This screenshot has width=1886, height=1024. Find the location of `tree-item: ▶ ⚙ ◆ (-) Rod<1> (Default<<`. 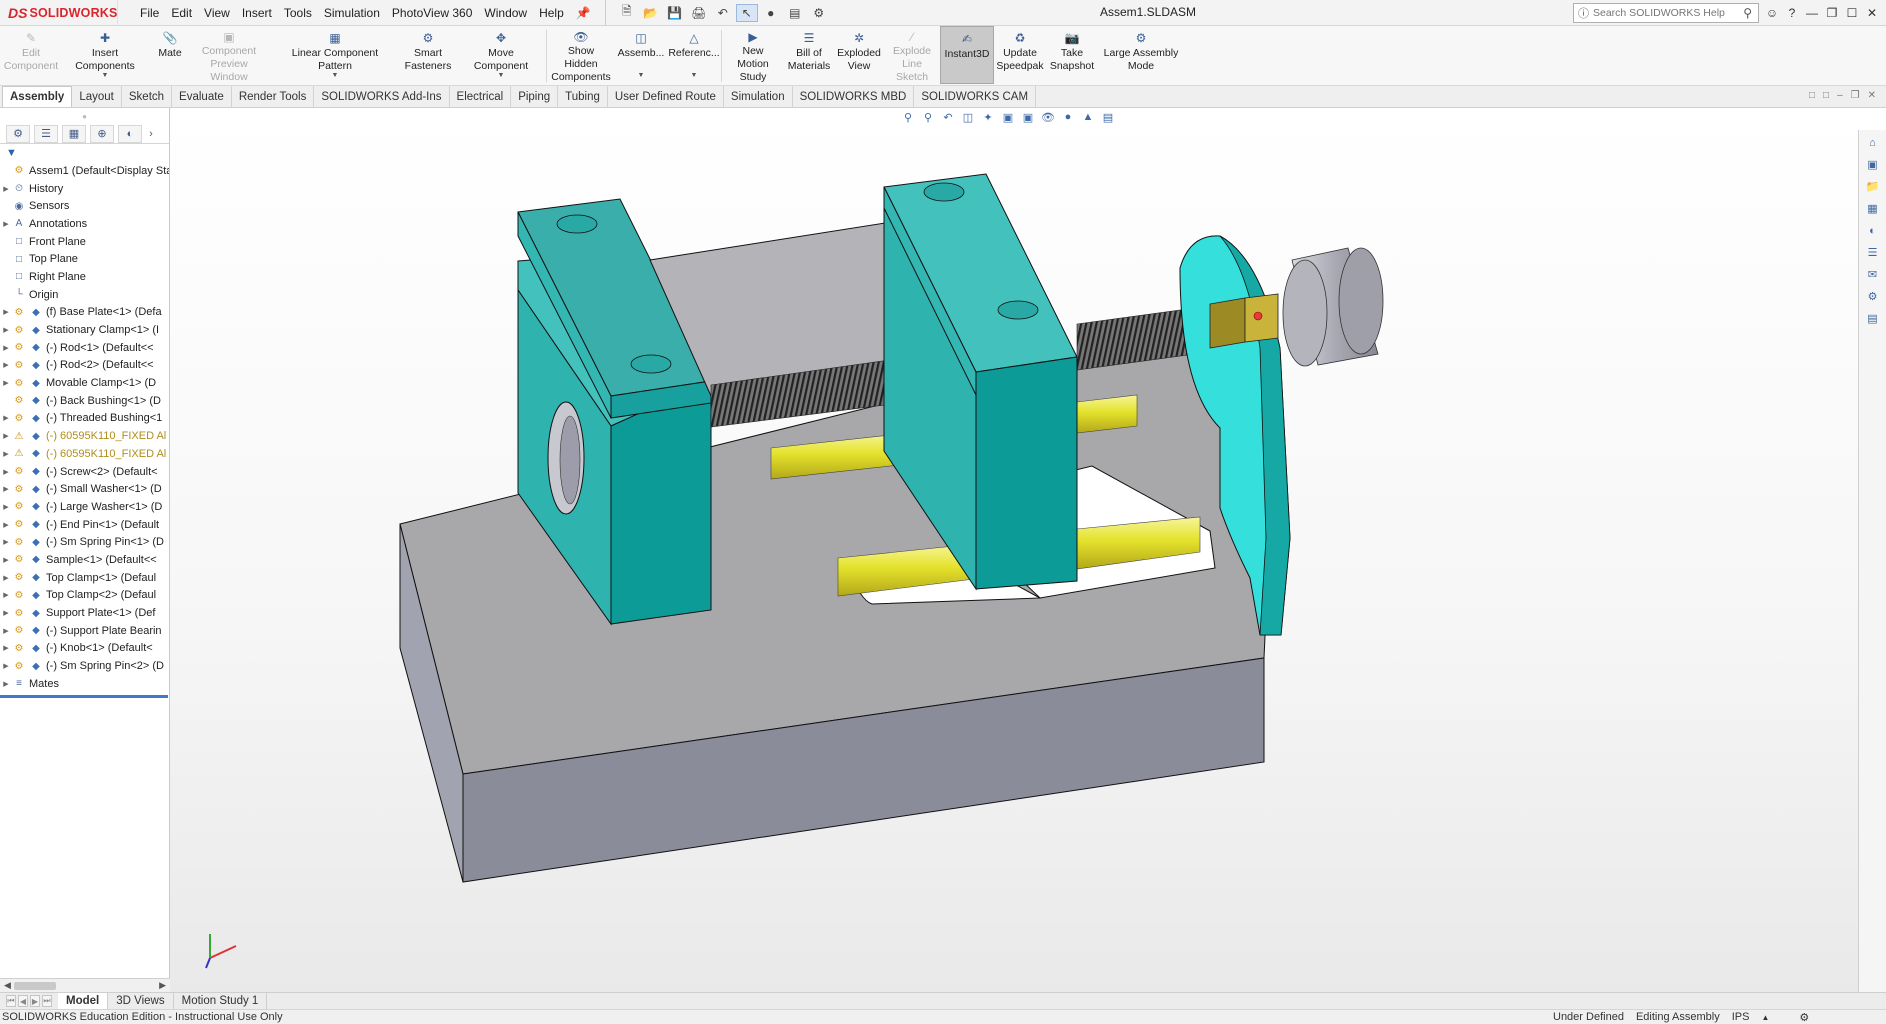

tree-item: ▶ ⚙ ◆ (-) Rod<1> (Default<< is located at coordinates (84, 348).